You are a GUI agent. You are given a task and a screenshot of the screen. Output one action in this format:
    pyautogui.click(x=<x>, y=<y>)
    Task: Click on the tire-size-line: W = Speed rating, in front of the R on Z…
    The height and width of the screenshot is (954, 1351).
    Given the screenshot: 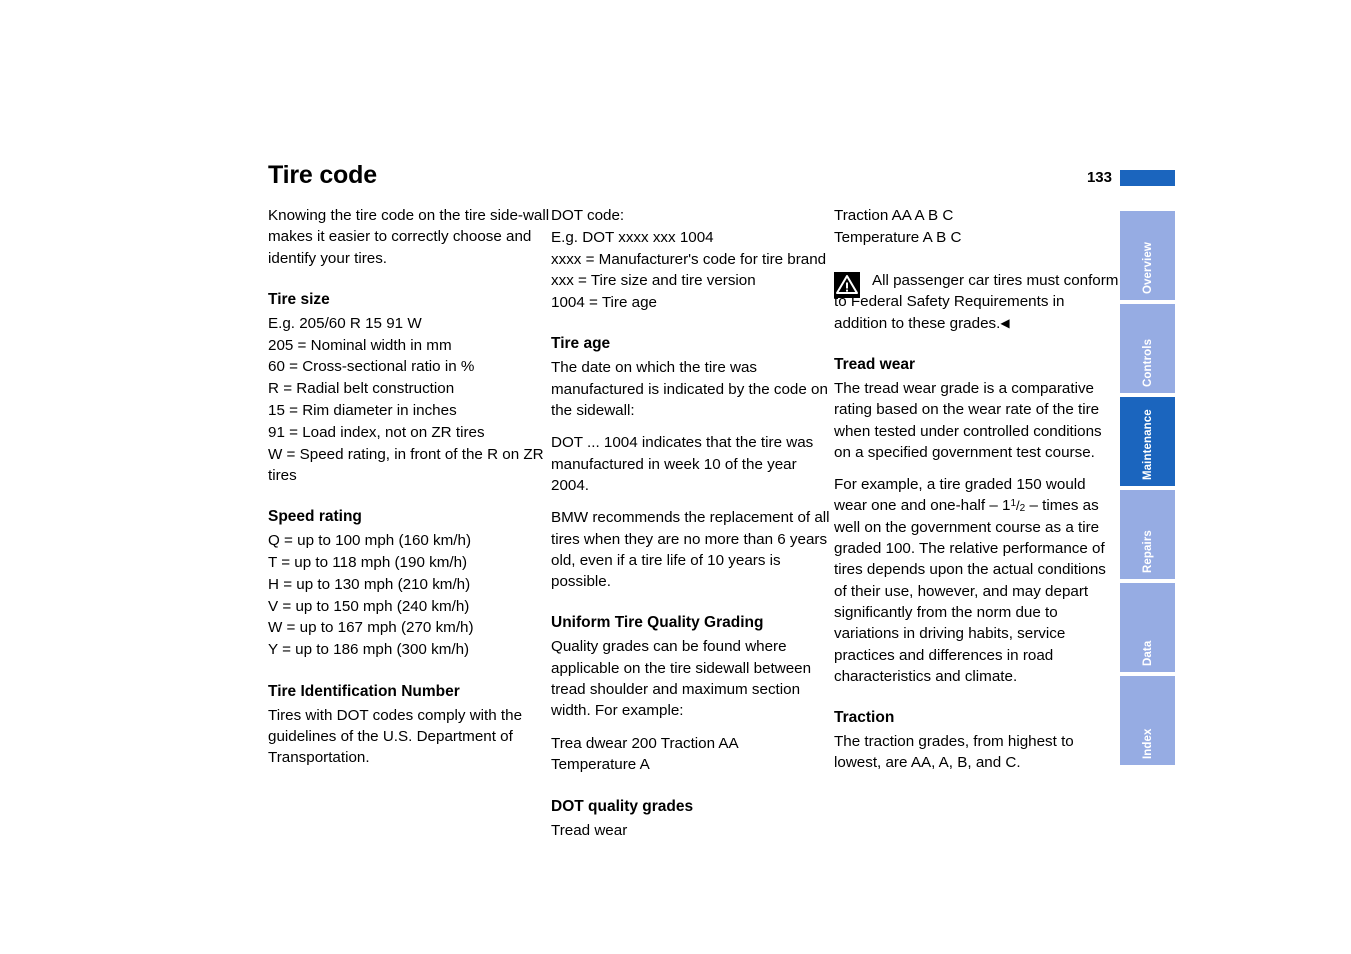 What is the action you would take?
    pyautogui.click(x=406, y=464)
    